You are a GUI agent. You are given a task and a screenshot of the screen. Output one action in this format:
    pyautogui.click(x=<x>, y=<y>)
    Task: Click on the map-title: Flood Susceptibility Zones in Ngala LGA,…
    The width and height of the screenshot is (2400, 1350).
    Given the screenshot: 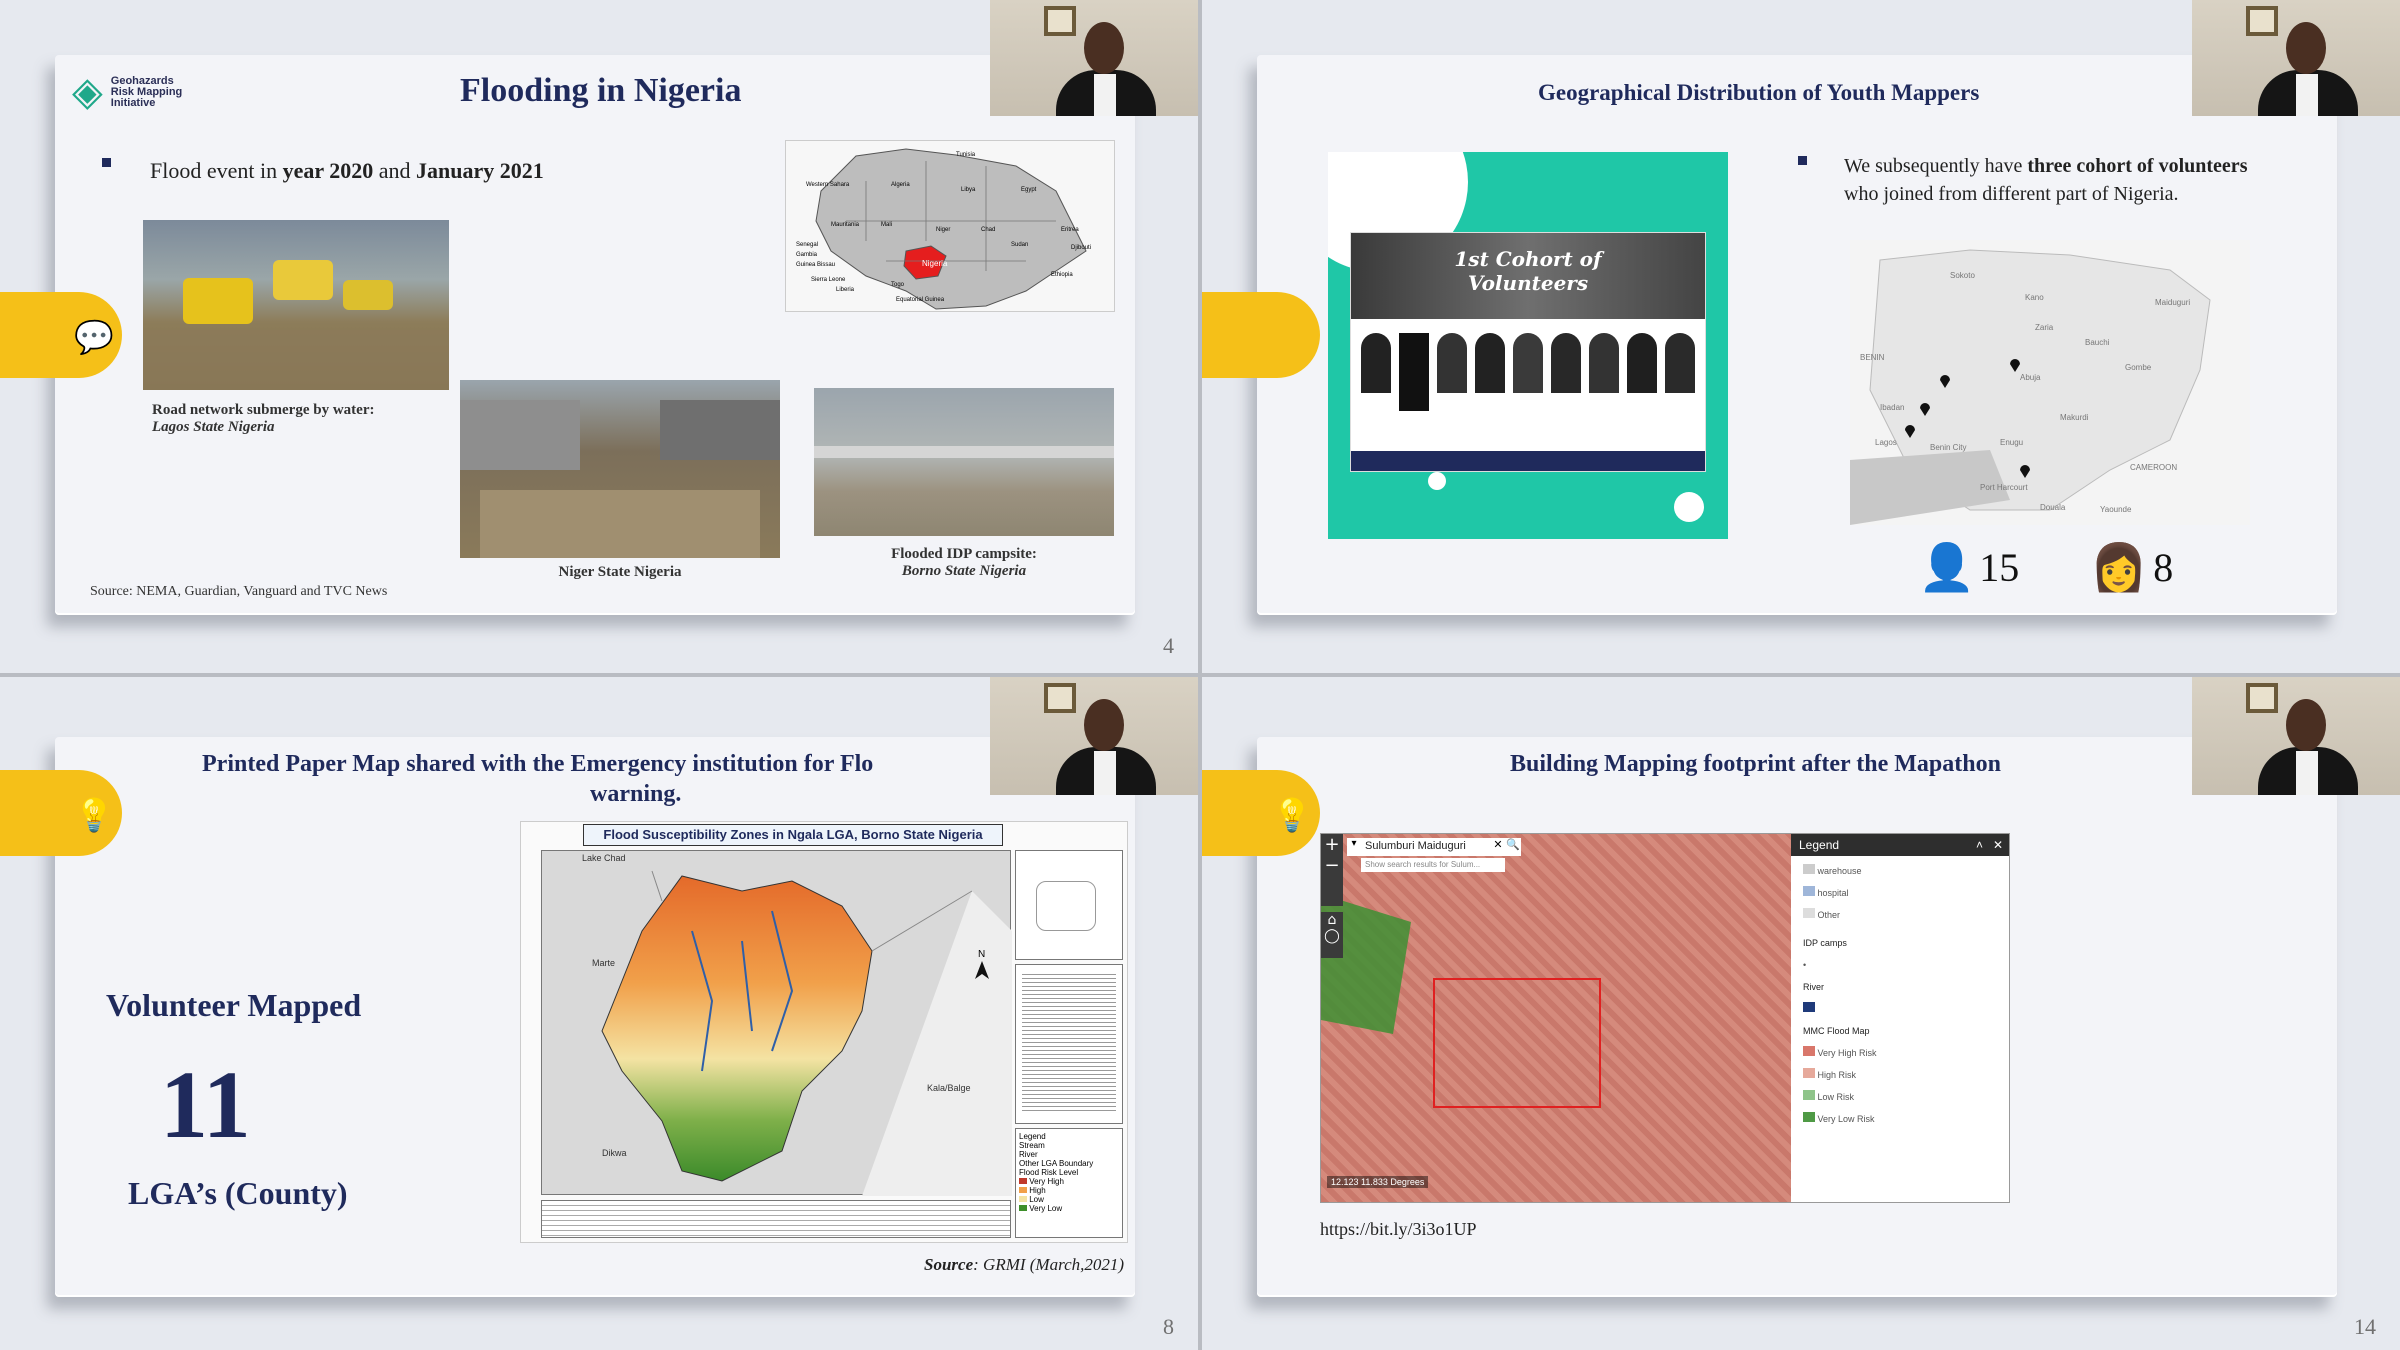 What is the action you would take?
    pyautogui.click(x=793, y=835)
    